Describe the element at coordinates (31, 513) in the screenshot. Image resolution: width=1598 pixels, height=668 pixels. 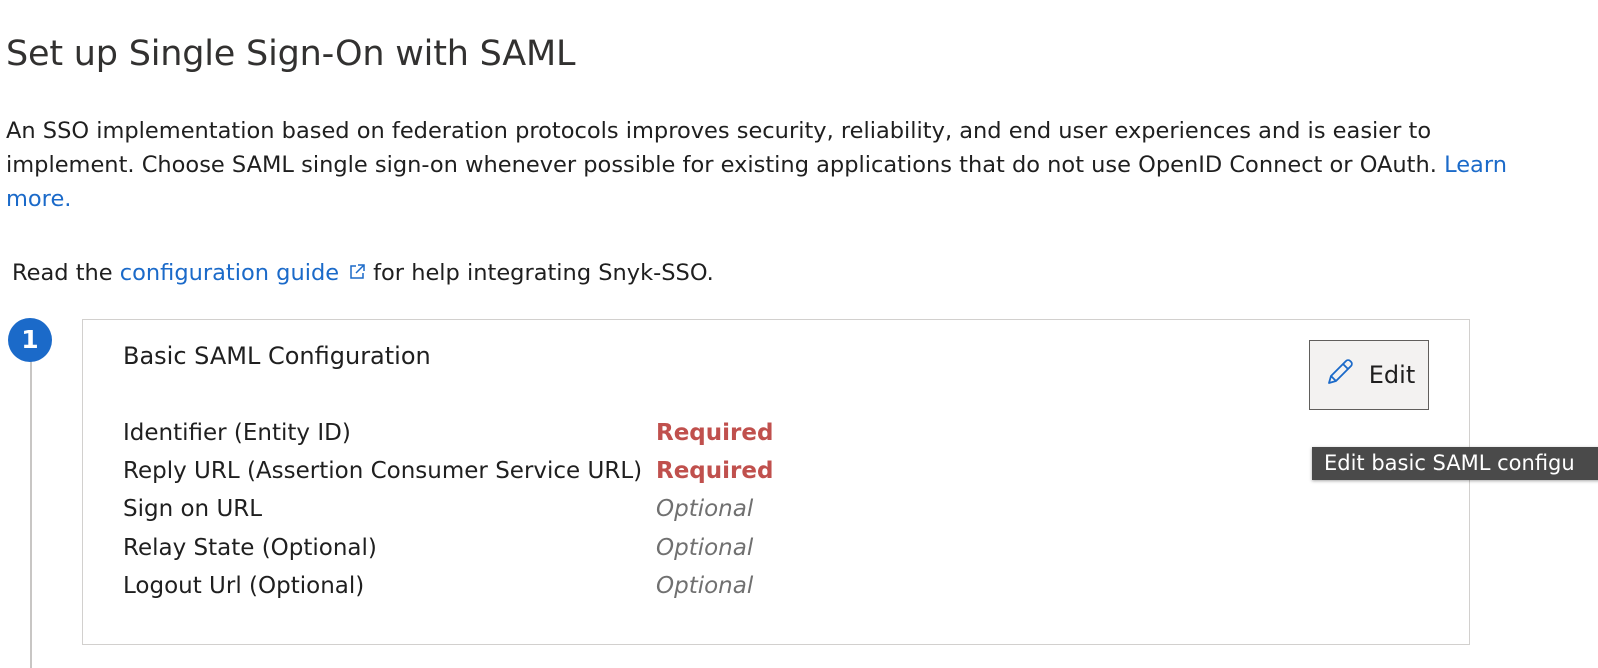
I see `step-connector-line` at that location.